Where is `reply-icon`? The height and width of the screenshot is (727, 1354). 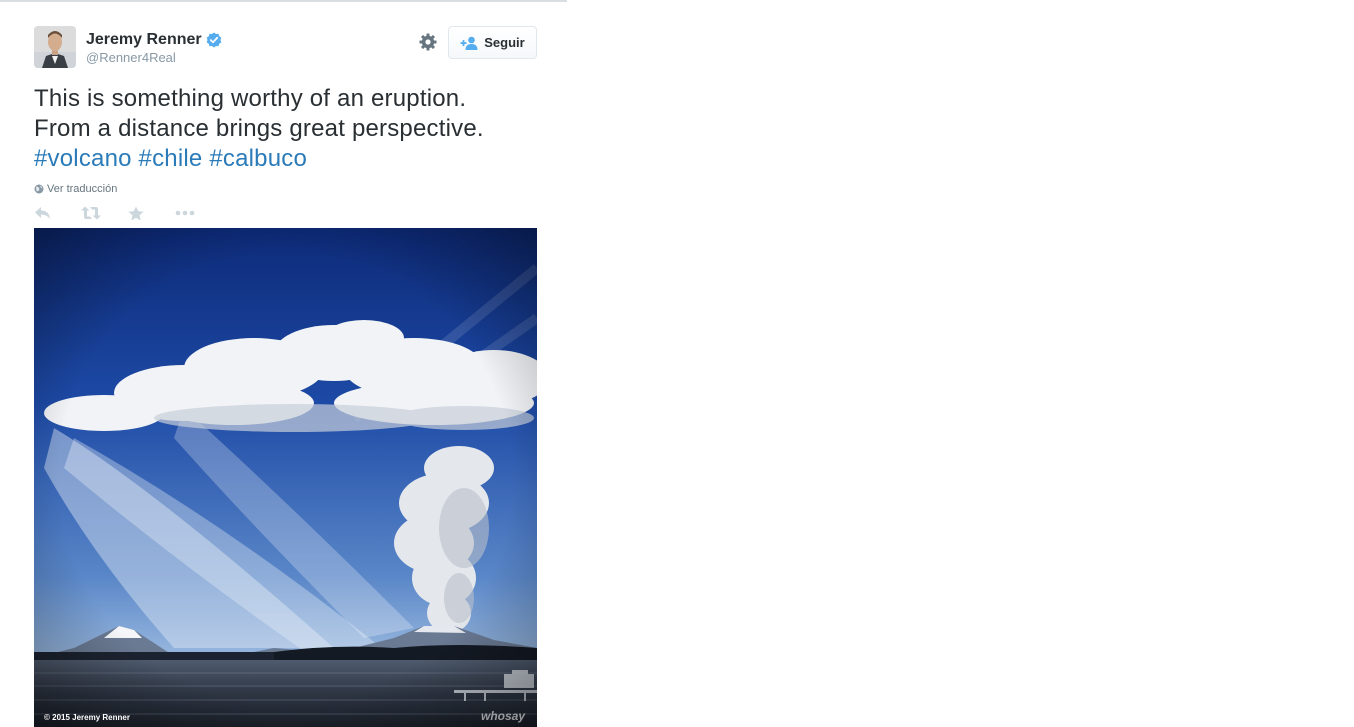 reply-icon is located at coordinates (57, 213).